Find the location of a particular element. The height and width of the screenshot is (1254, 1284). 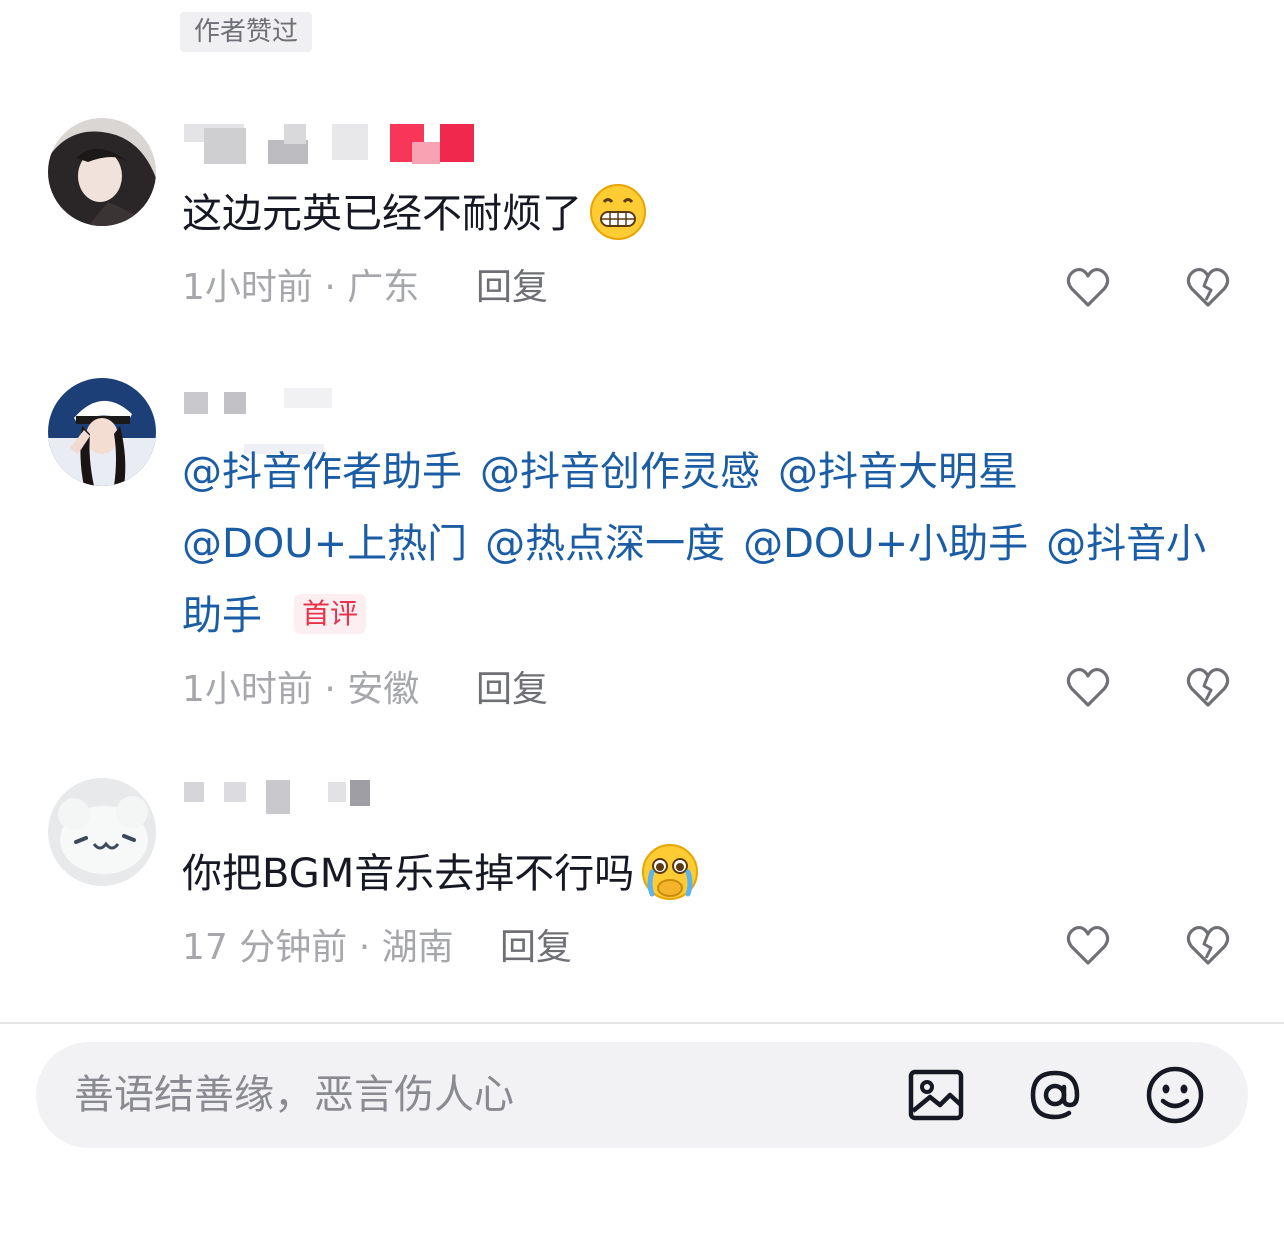

comment-text: 你把BGM音乐去掉不行吗 is located at coordinates (712, 874).